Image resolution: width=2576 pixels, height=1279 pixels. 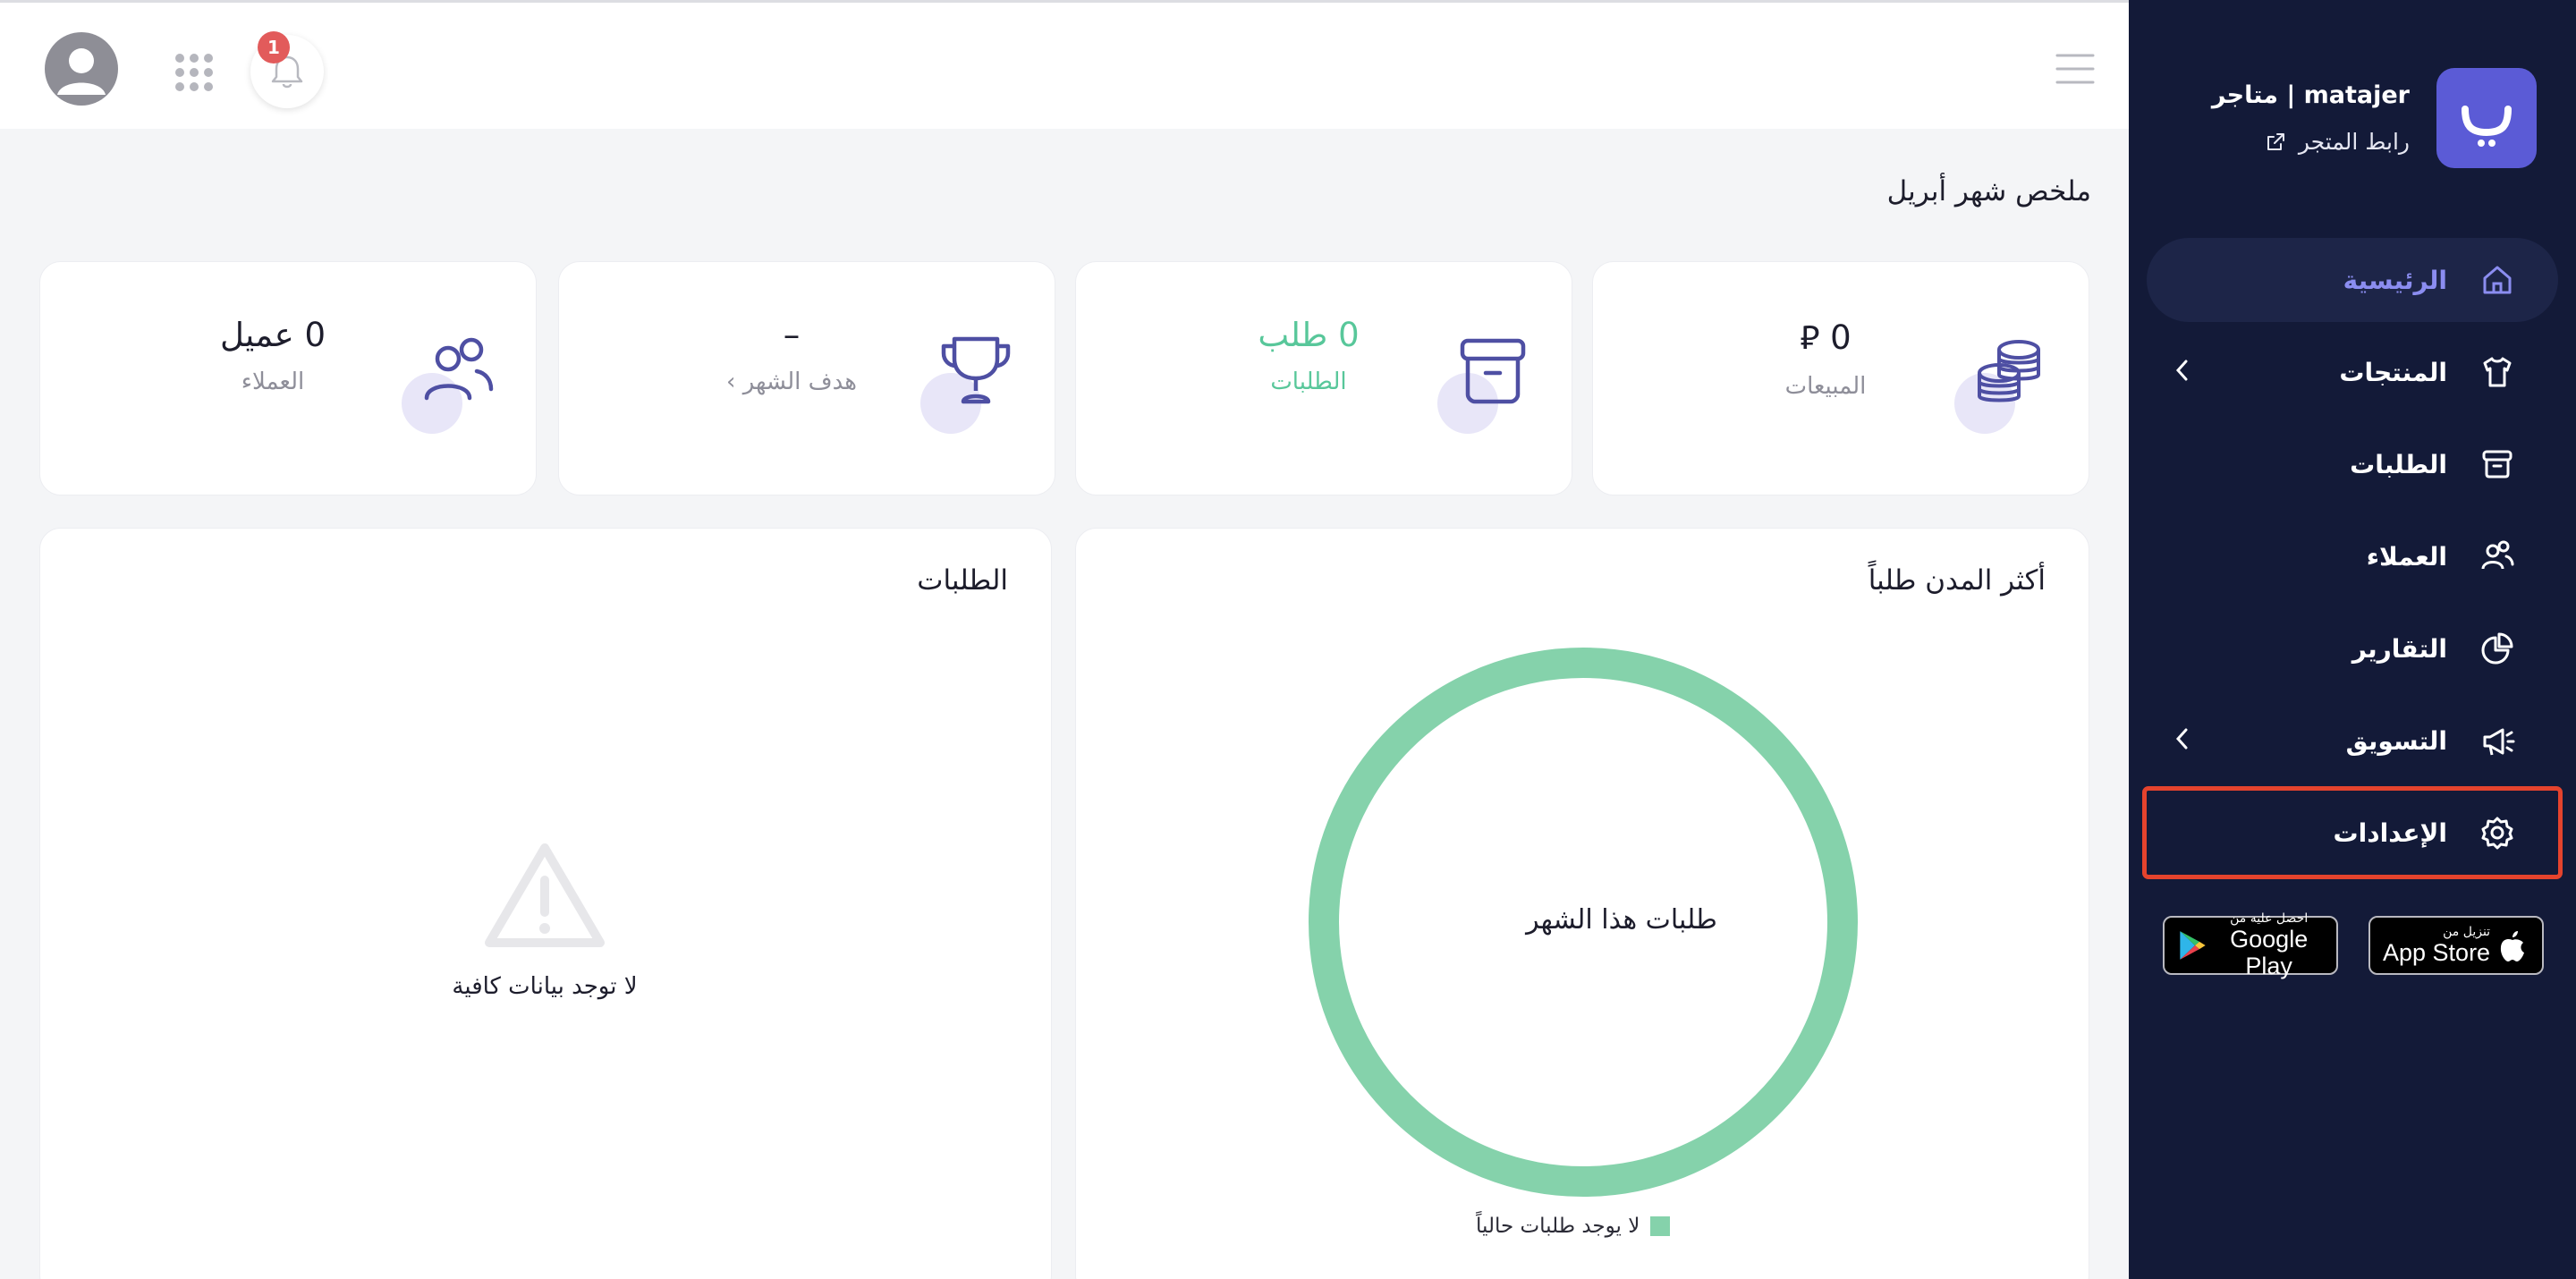 I want to click on notifications-button: 1, so click(x=287, y=70).